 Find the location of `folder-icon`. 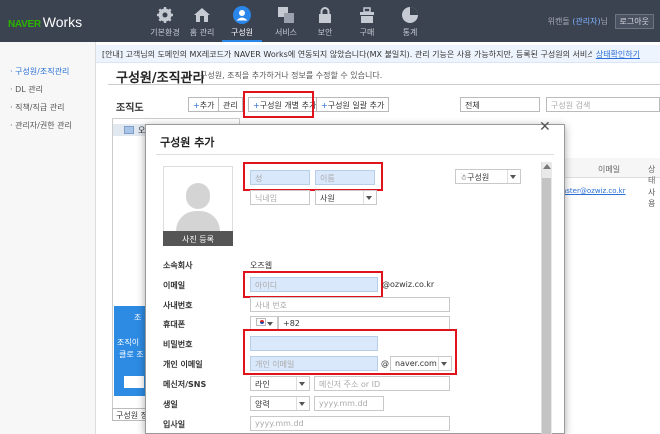

folder-icon is located at coordinates (129, 130).